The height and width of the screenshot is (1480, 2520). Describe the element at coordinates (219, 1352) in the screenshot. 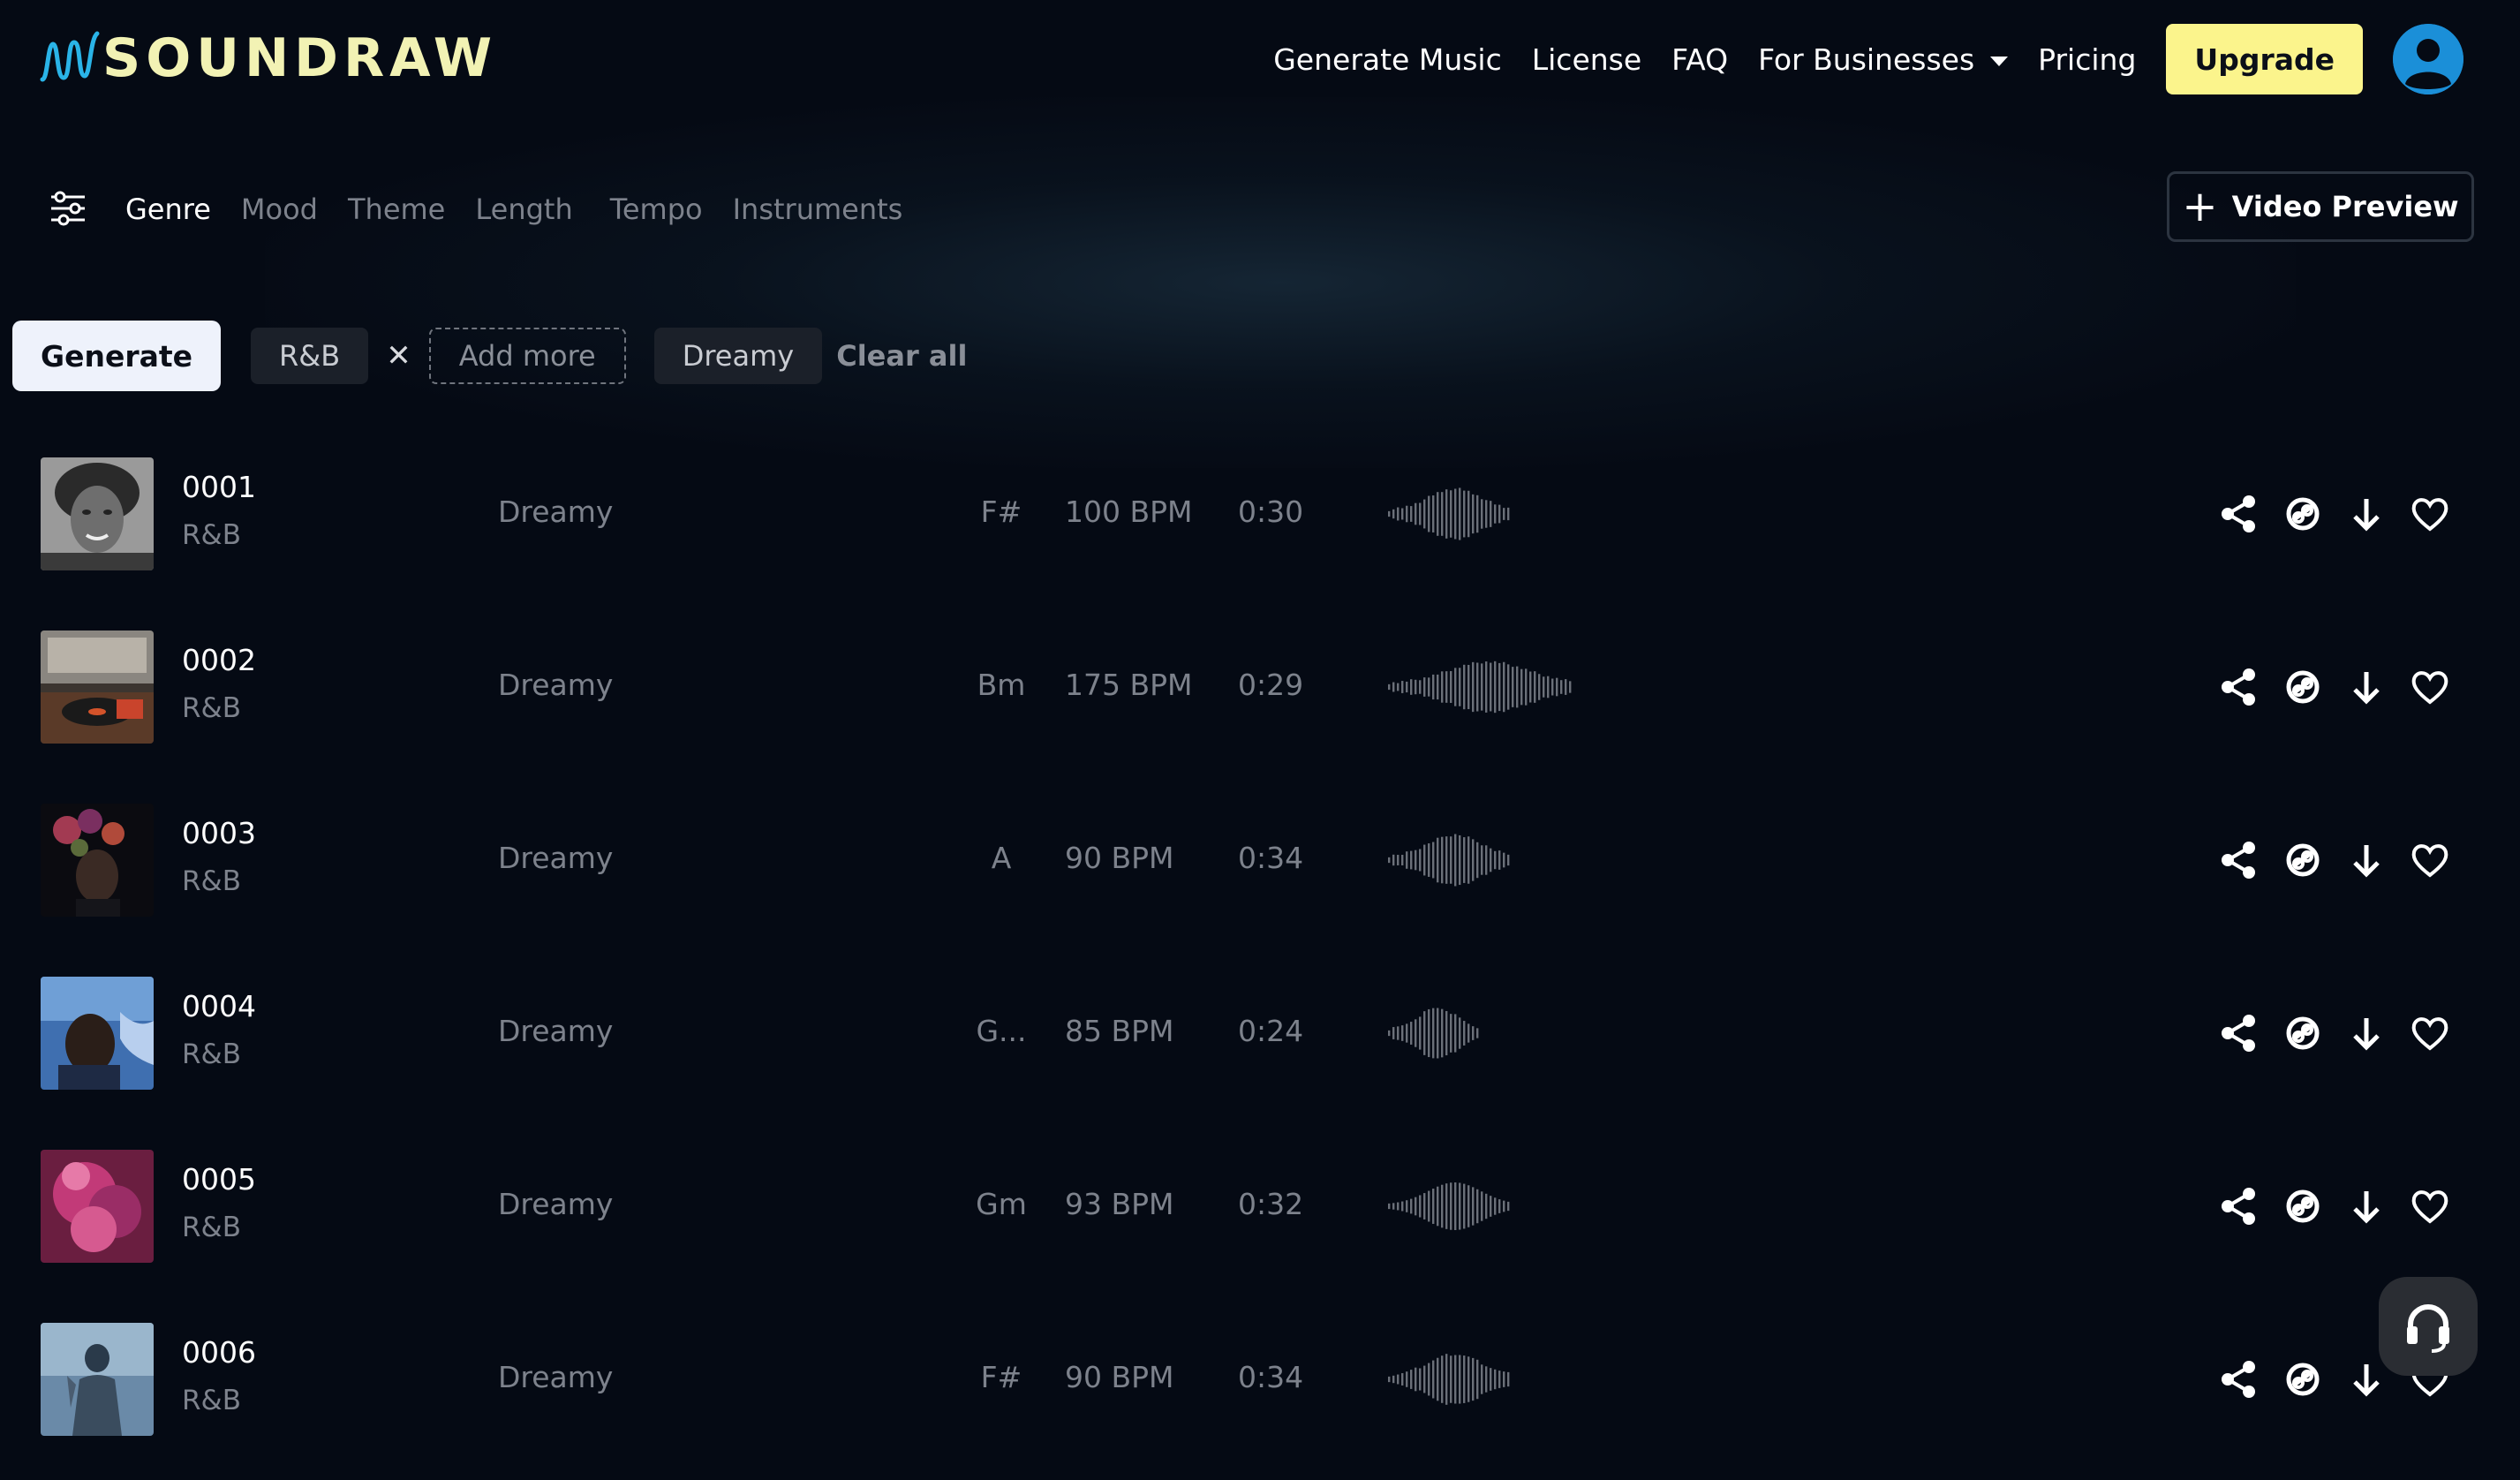

I see `track-number: 0006` at that location.